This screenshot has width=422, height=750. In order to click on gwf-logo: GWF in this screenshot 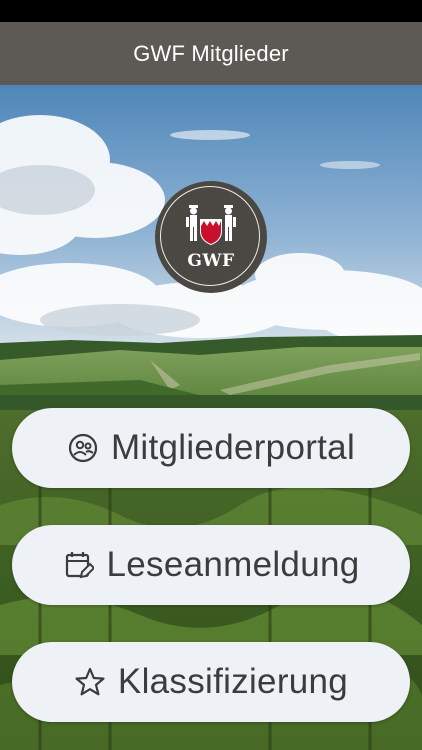, I will do `click(211, 237)`.